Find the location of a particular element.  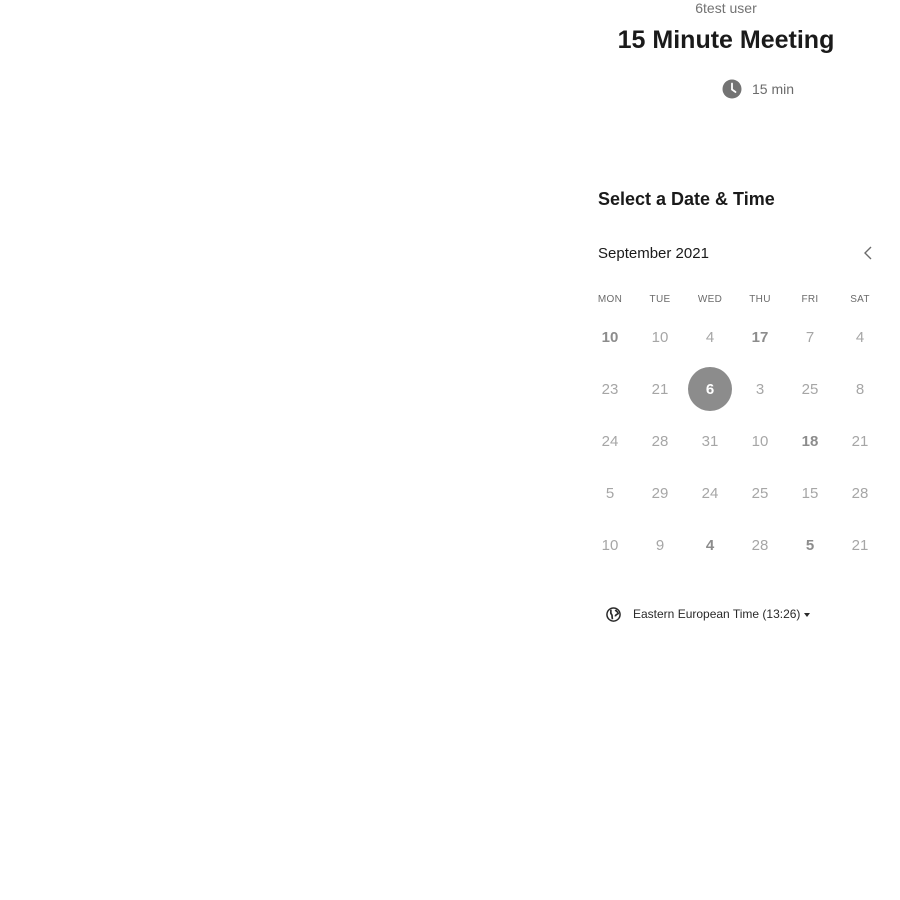

weekday-label: SAT is located at coordinates (860, 299).